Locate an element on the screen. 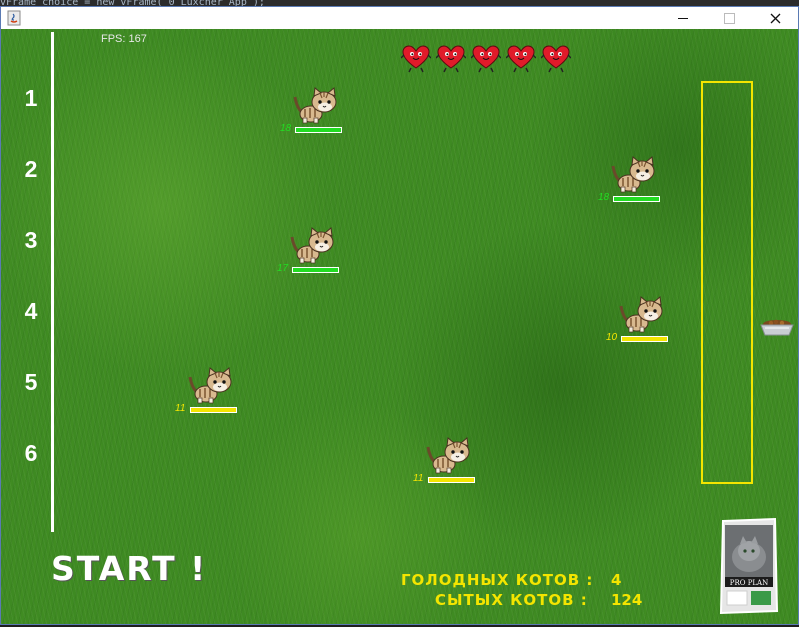 This screenshot has height=627, width=799. maximize-button is located at coordinates (729, 18).